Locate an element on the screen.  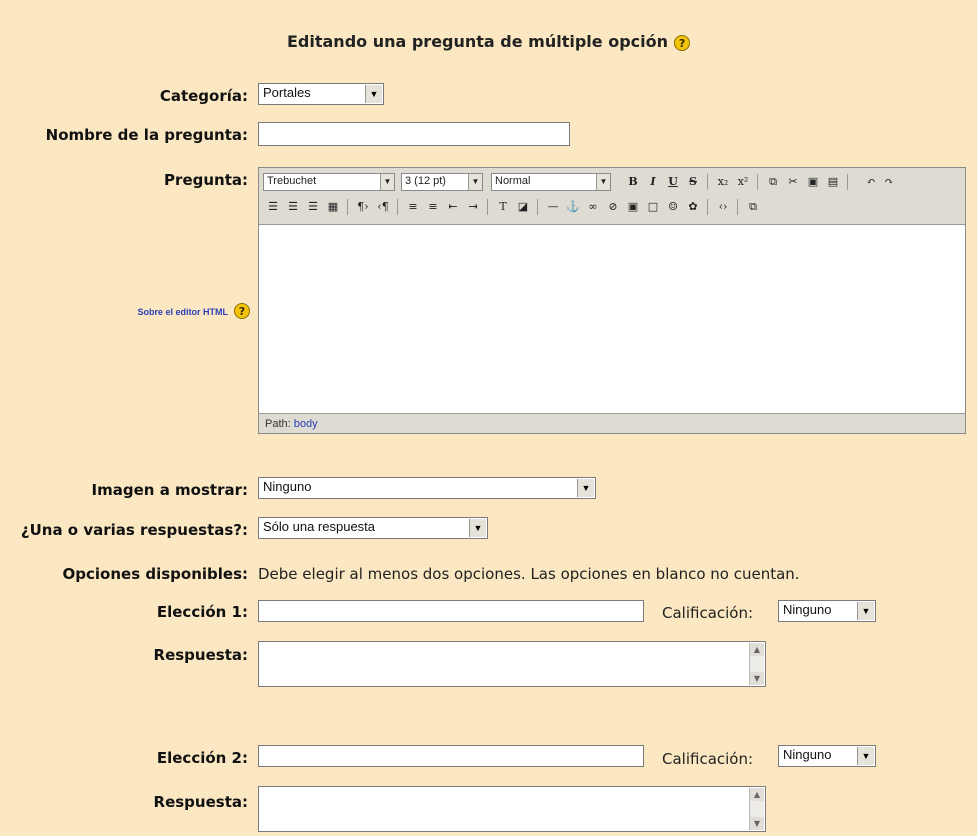
html-editor-help-link: Sobre el editor HTML is located at coordinates (182, 312).